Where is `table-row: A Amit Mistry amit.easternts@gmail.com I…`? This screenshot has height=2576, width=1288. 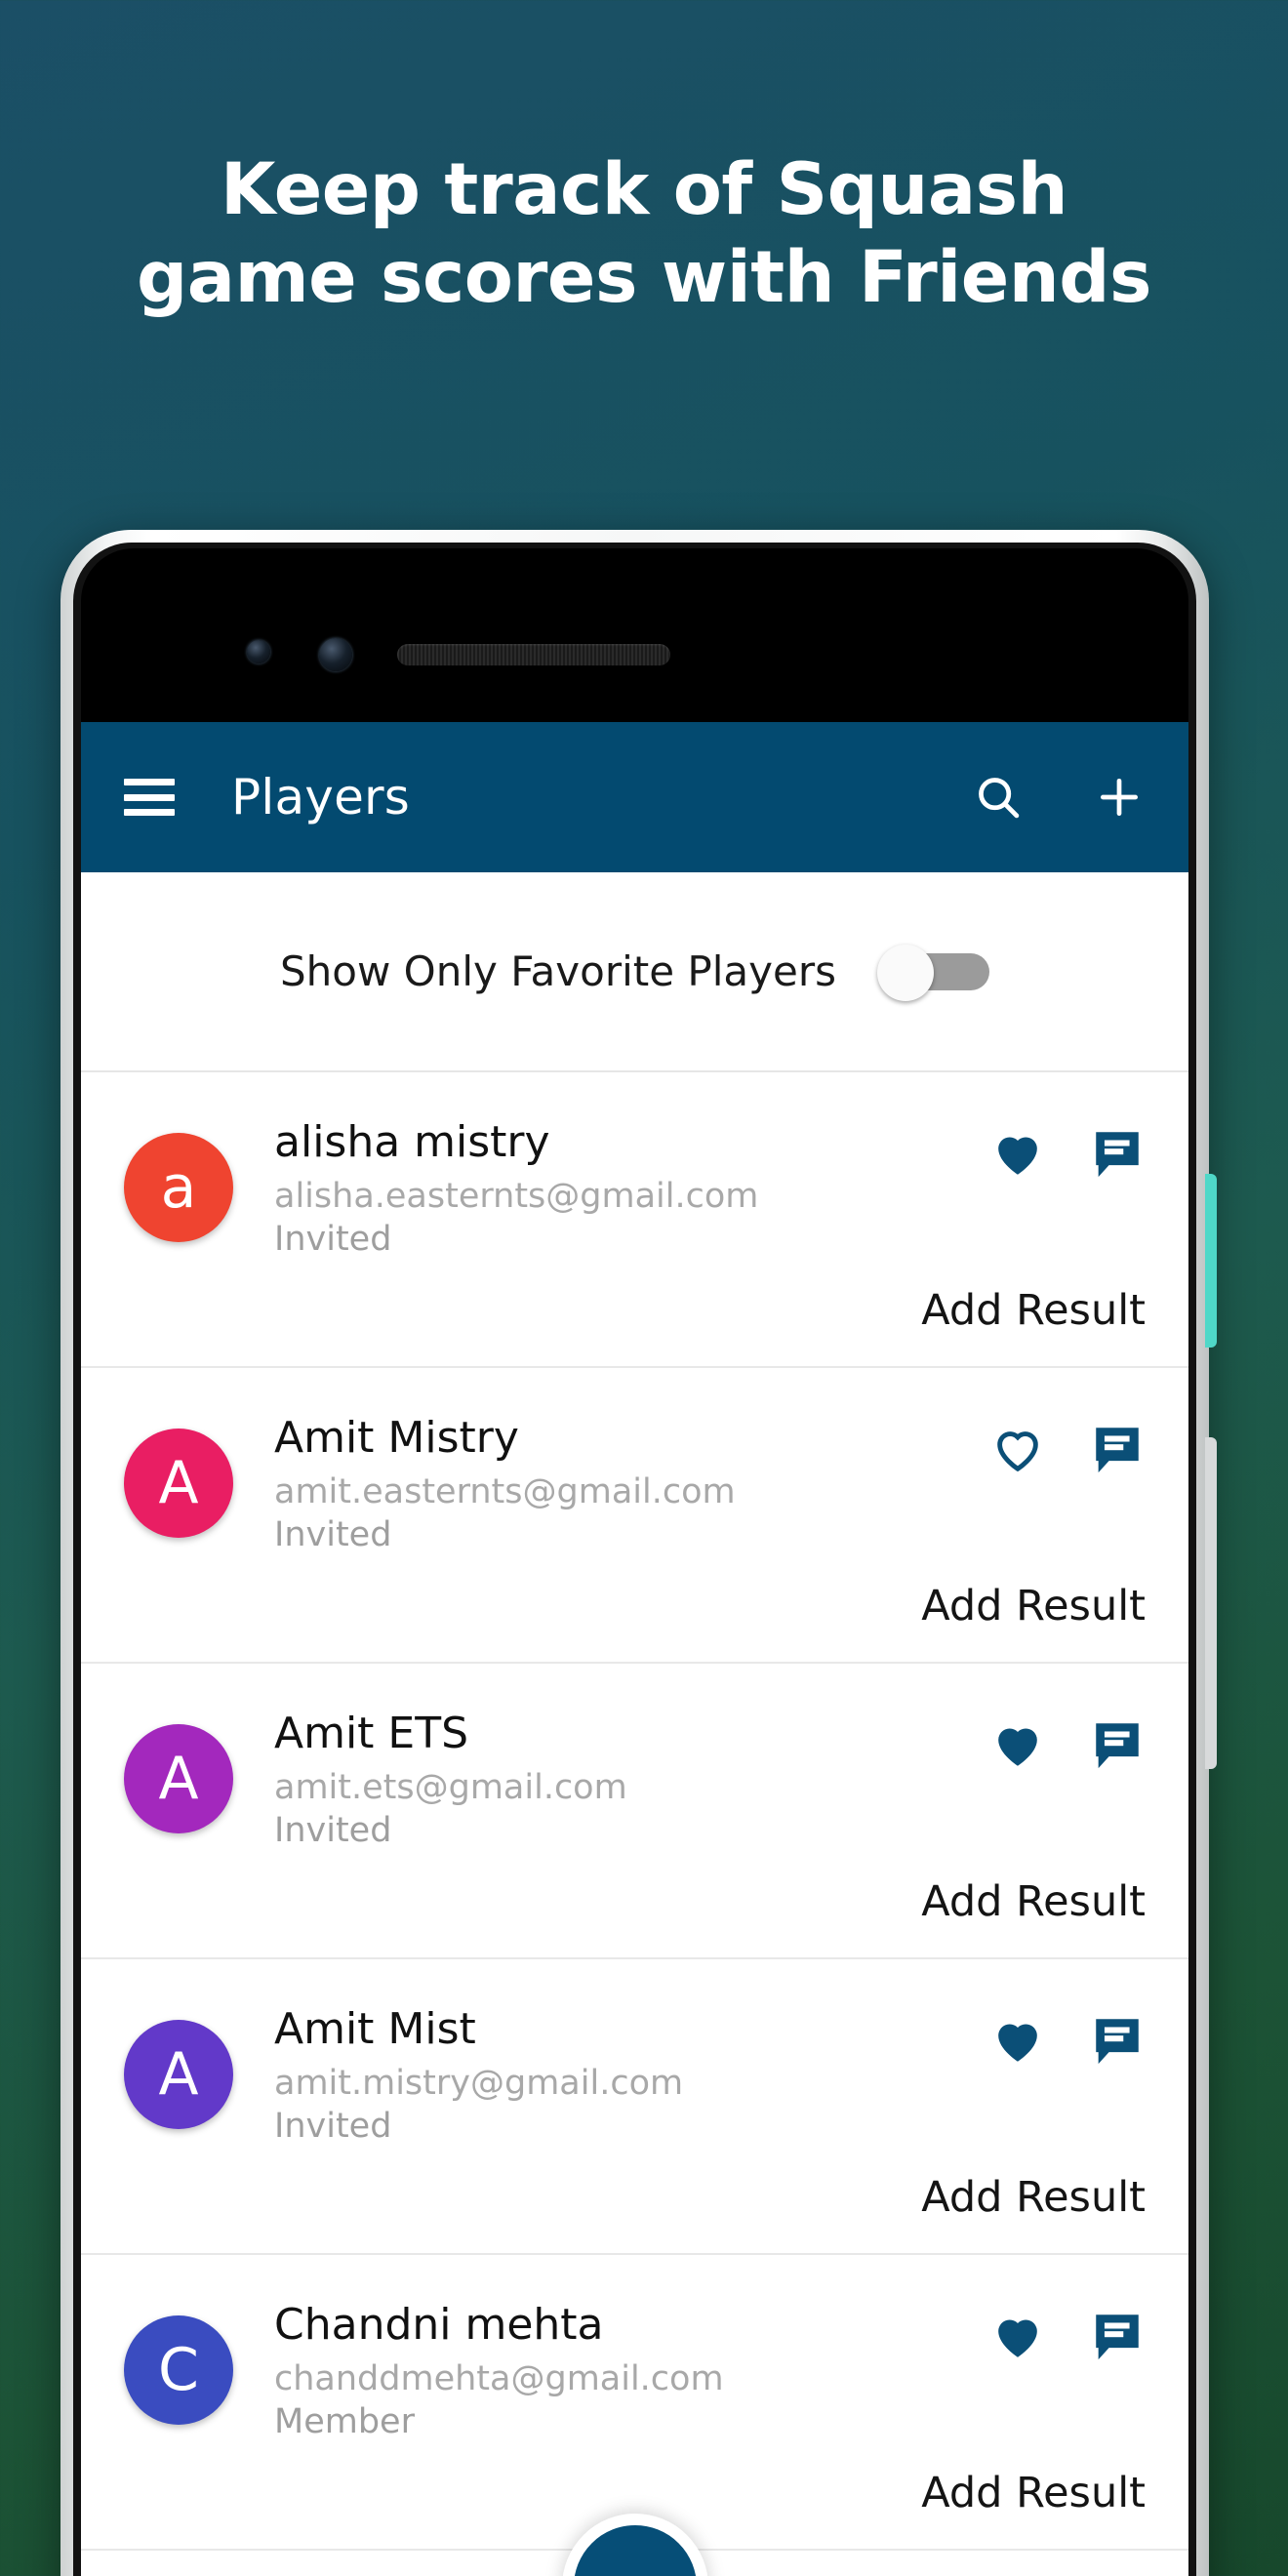
table-row: A Amit Mistry amit.easternts@gmail.com I… is located at coordinates (634, 1516).